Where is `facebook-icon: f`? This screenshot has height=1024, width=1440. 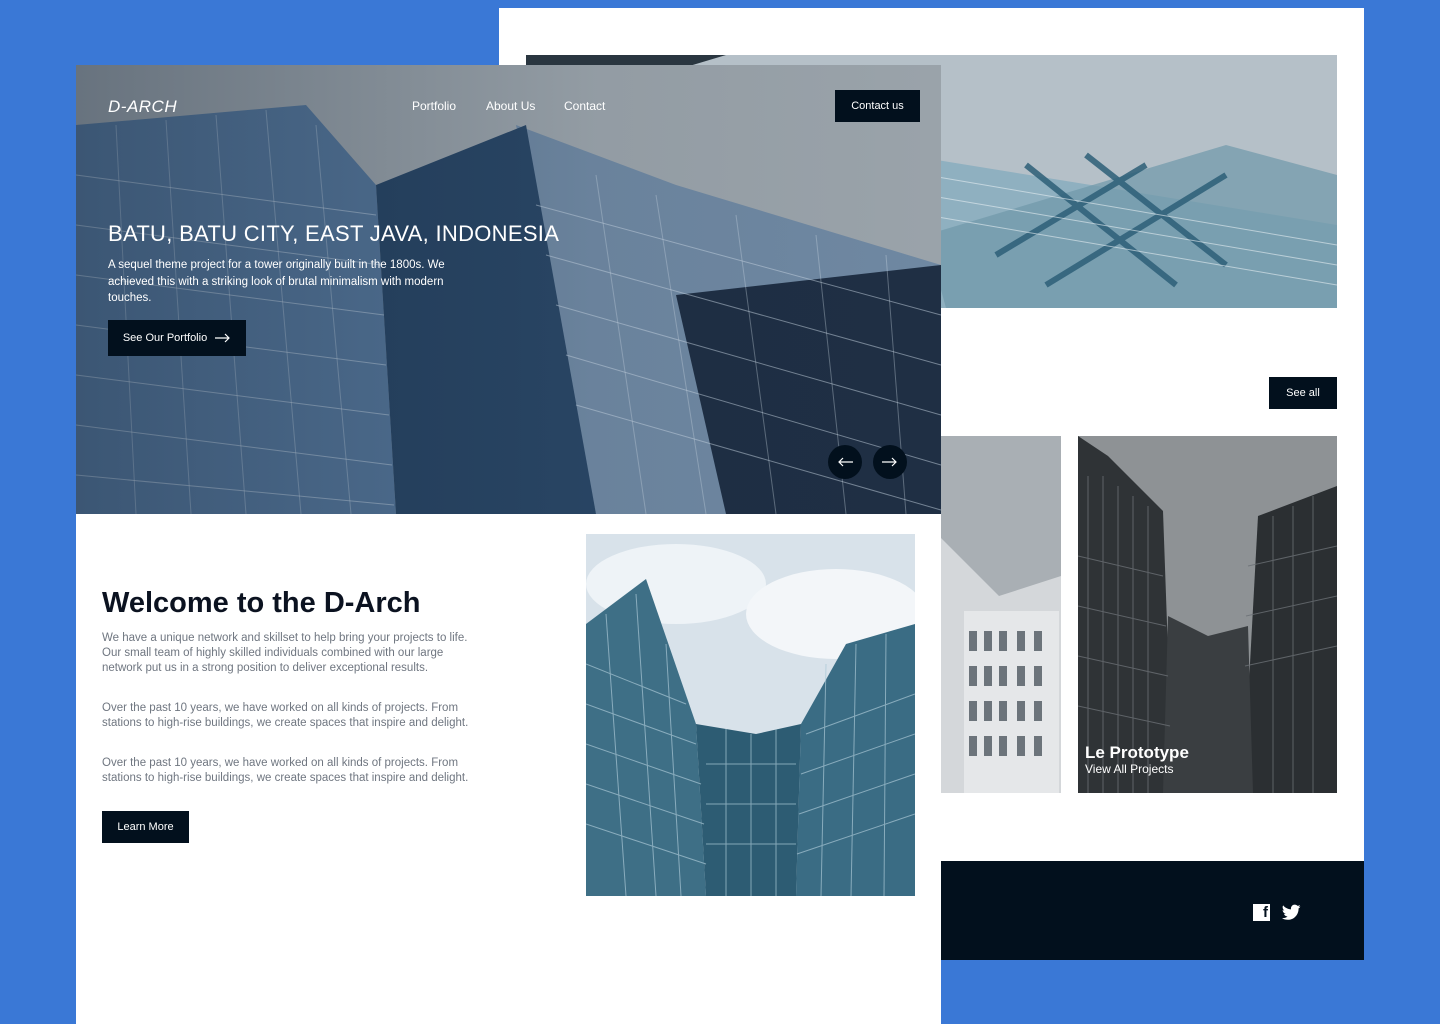
facebook-icon: f is located at coordinates (1261, 912).